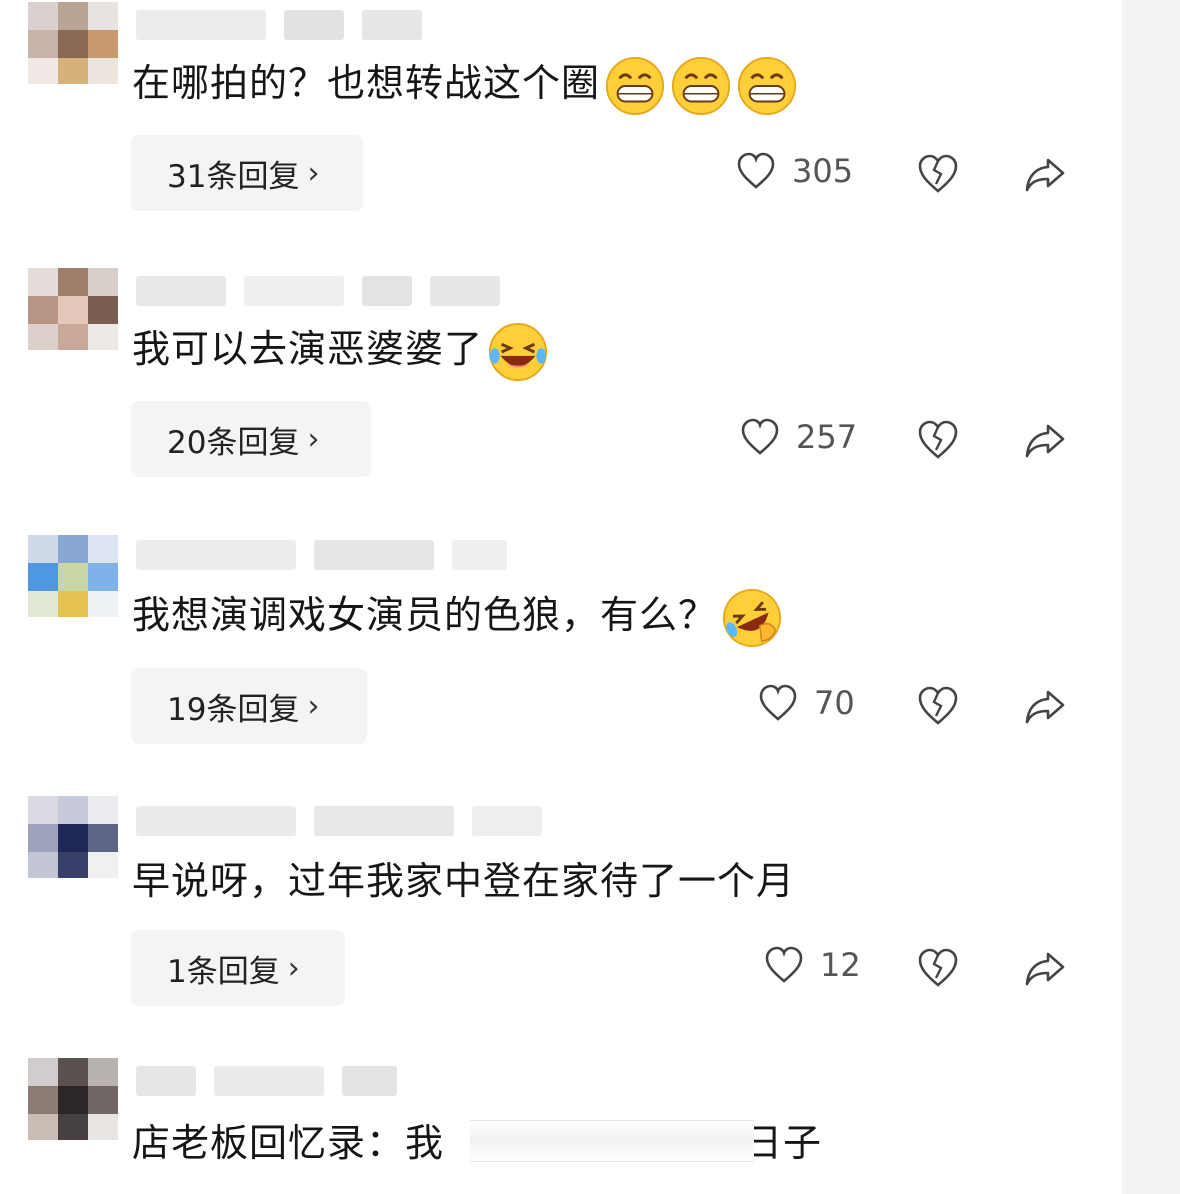 Image resolution: width=1180 pixels, height=1194 pixels. I want to click on reply-count: 1条回复, so click(223, 971).